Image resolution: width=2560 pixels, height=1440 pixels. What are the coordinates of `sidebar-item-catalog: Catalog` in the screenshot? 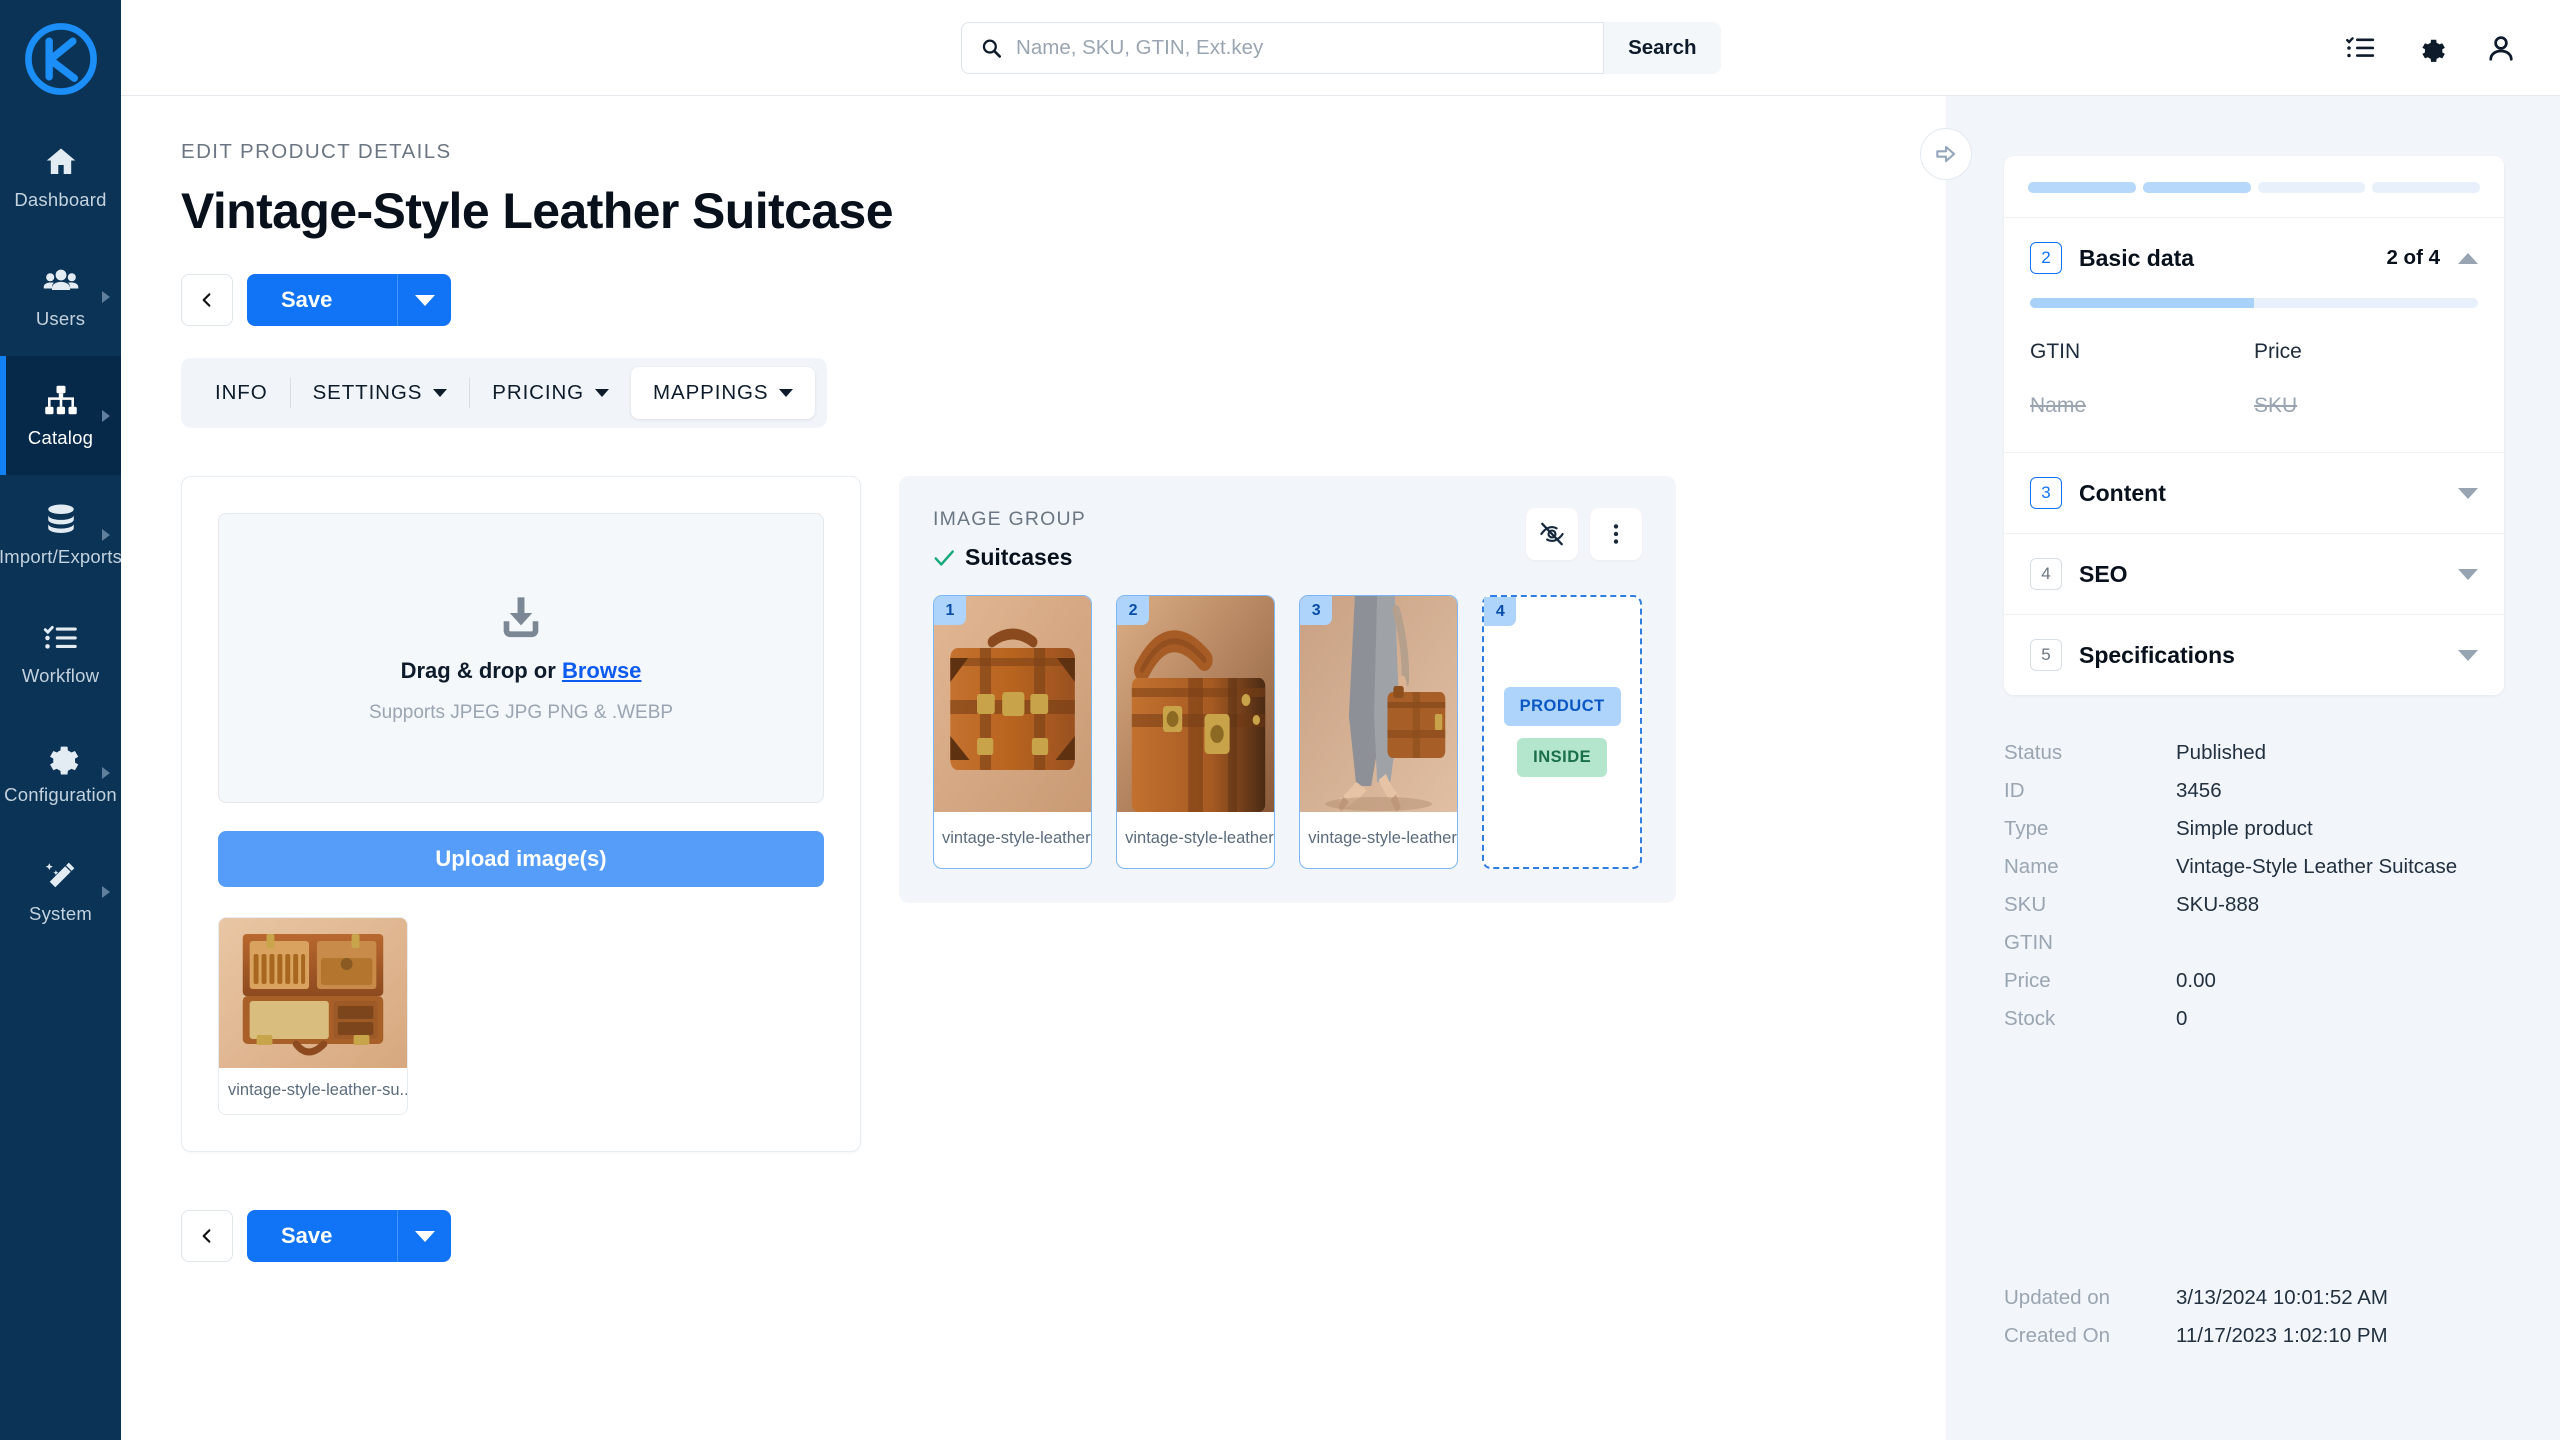 It's located at (60, 415).